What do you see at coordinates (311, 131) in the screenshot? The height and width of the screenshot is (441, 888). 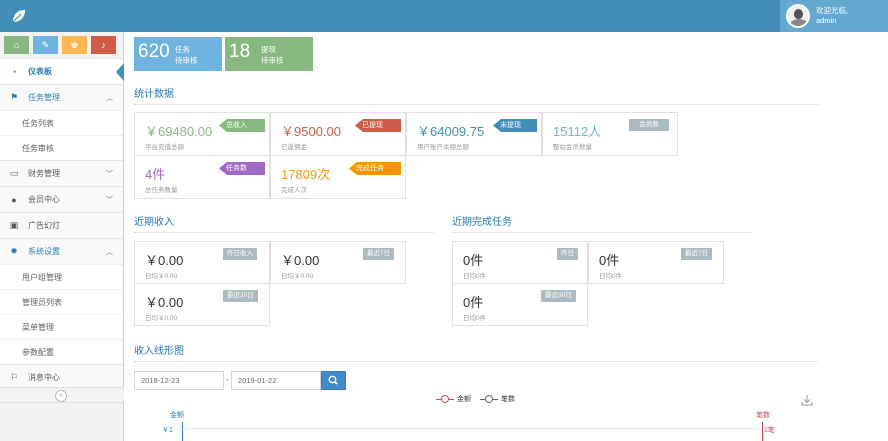 I see `stat-value: ￥9500.00` at bounding box center [311, 131].